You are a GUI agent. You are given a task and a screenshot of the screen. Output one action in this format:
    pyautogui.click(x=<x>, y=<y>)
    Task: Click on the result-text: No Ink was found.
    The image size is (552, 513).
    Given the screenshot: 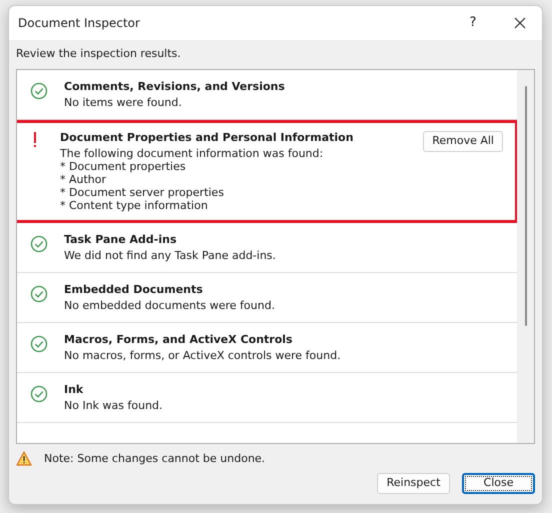 What is the action you would take?
    pyautogui.click(x=114, y=405)
    